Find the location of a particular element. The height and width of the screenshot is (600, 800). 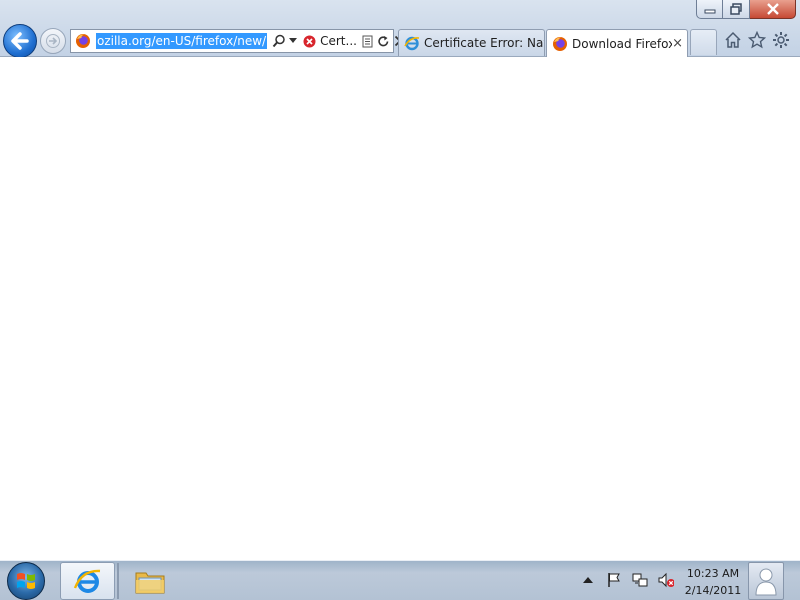

search-icon is located at coordinates (278, 41).